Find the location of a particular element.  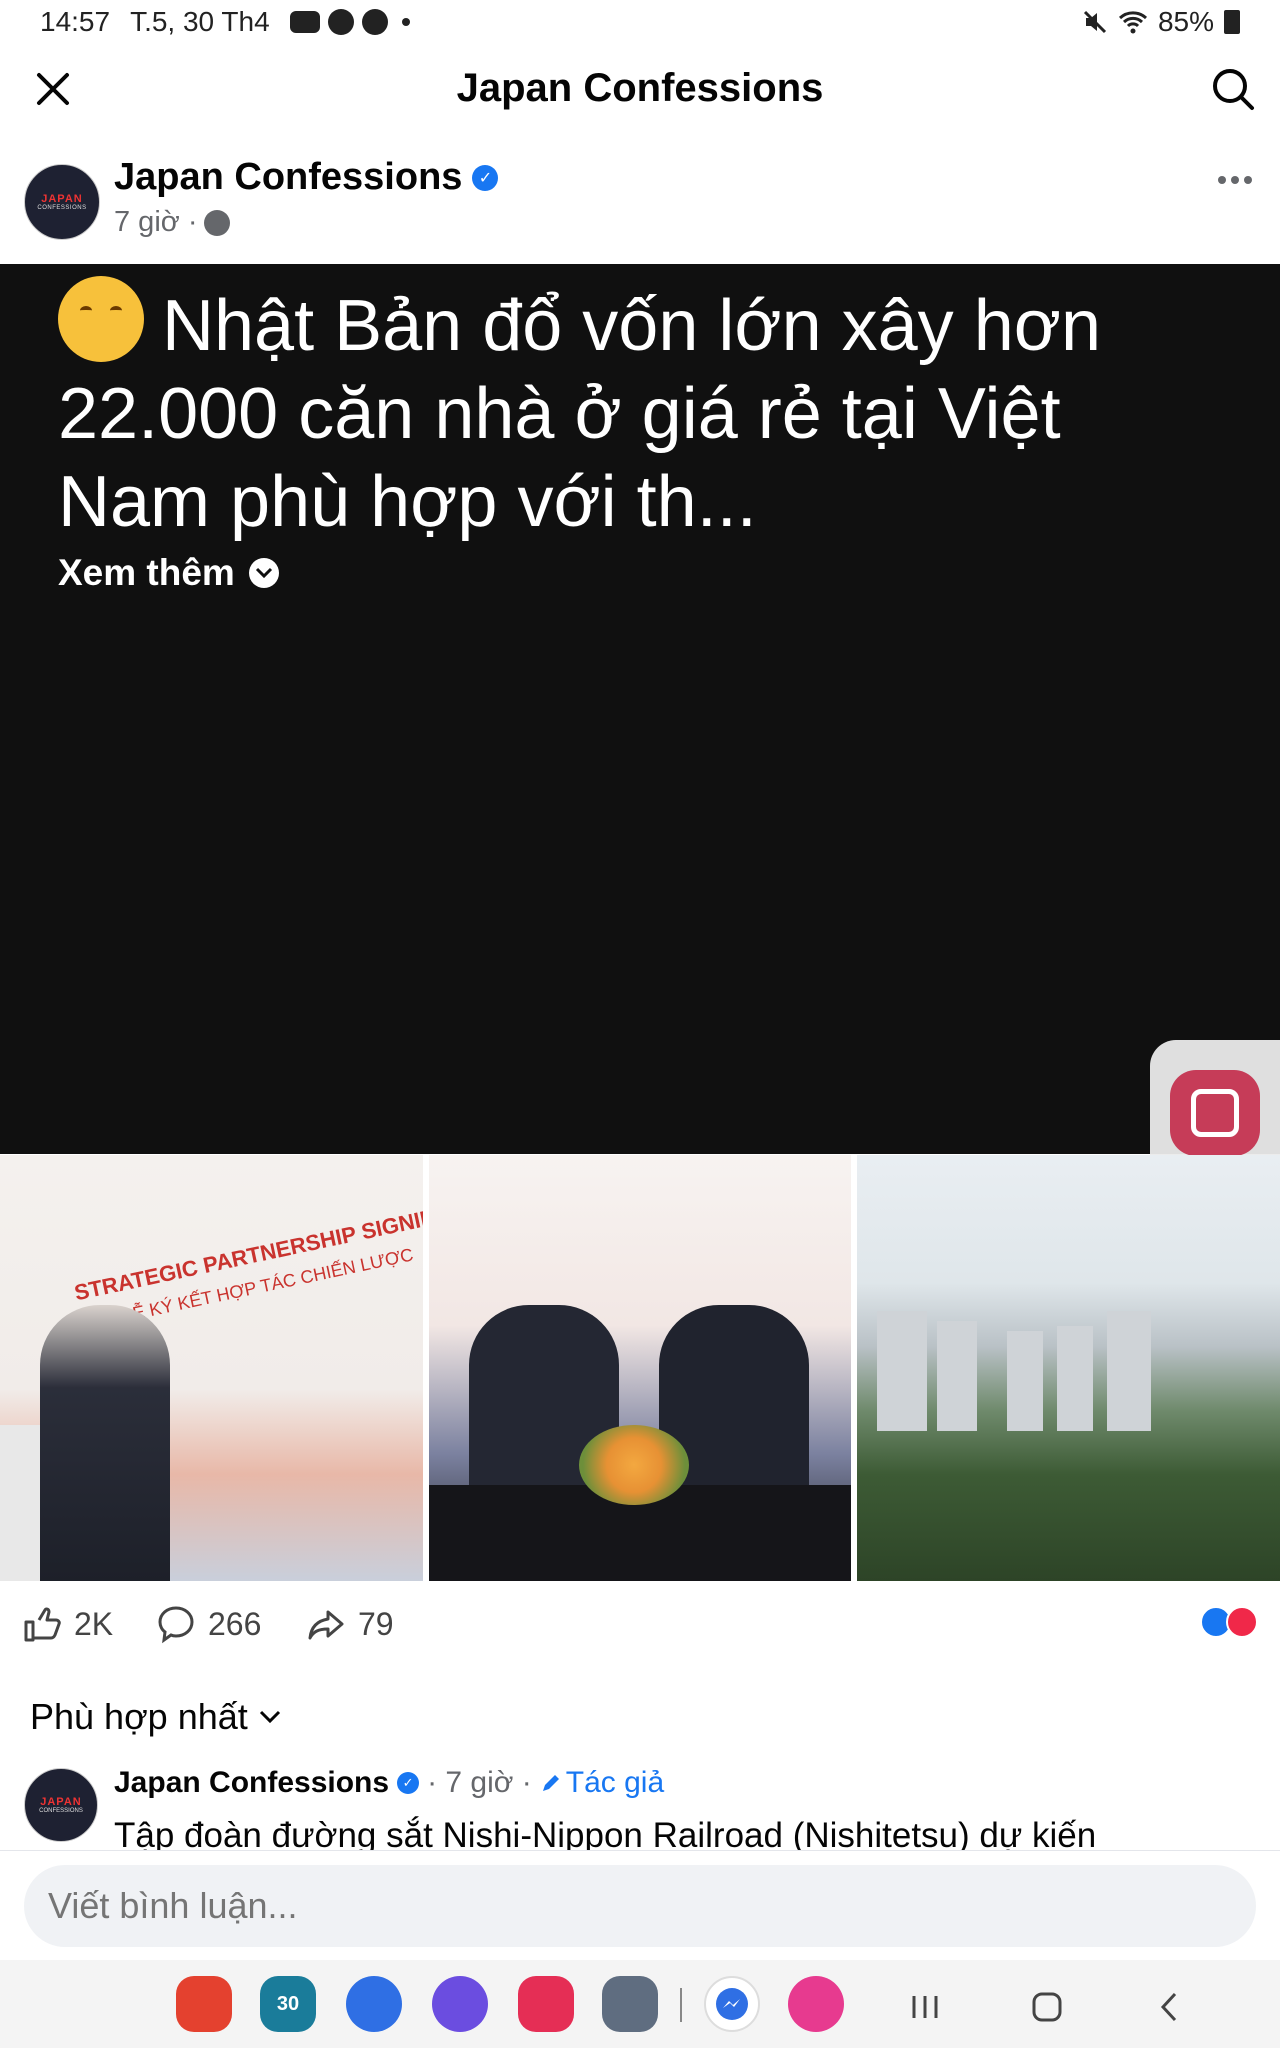

author-name-row: Japan Confessions ✓ is located at coordinates (306, 177).